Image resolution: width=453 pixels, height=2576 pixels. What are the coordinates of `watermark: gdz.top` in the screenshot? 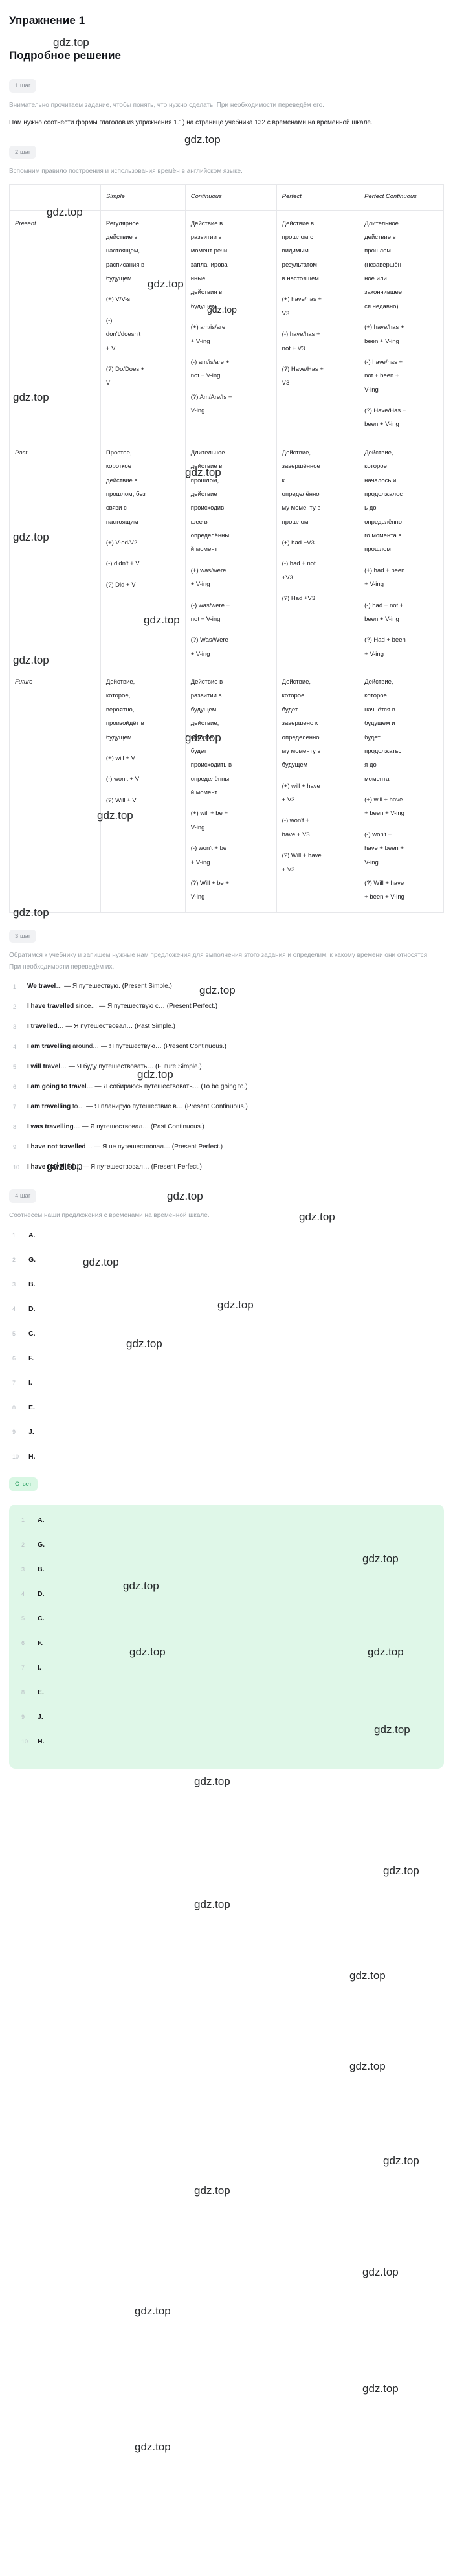 It's located at (367, 2066).